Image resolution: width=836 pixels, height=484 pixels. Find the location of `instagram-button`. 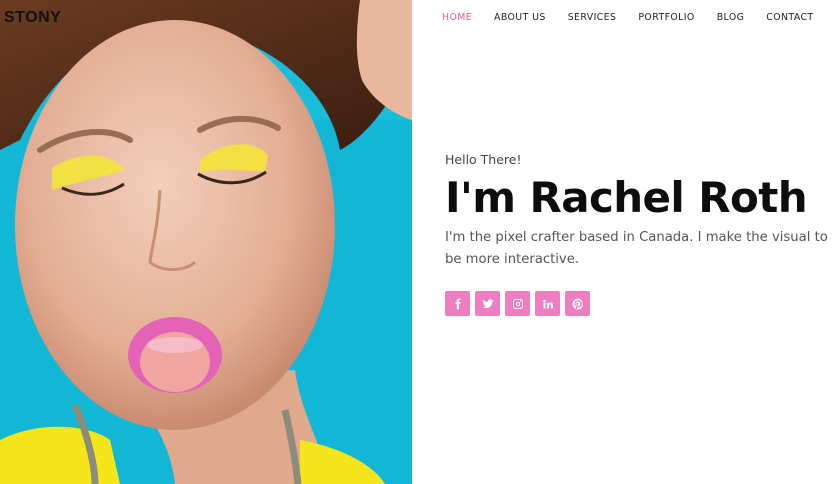

instagram-button is located at coordinates (517, 304).